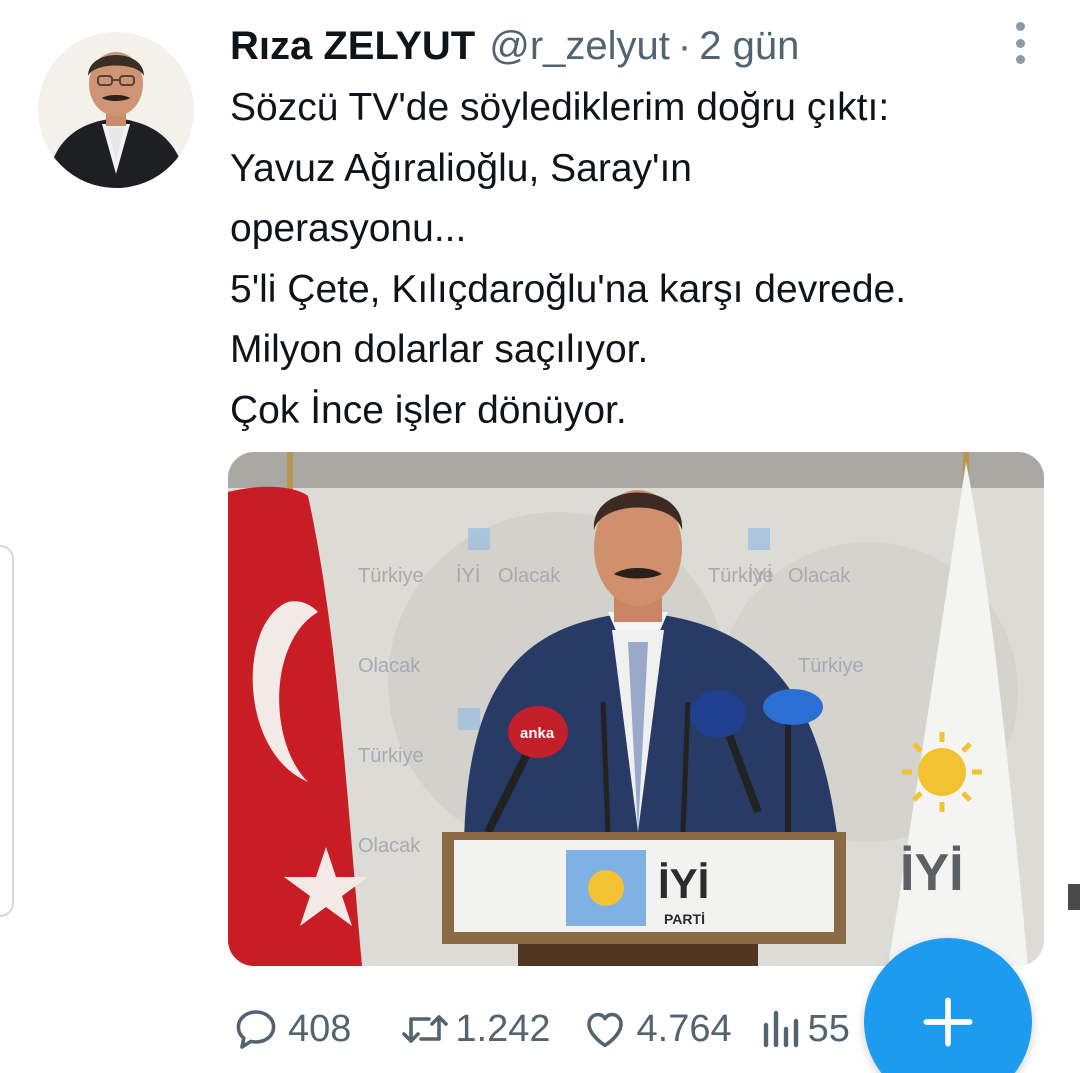 The width and height of the screenshot is (1080, 1073). Describe the element at coordinates (579, 46) in the screenshot. I see `author-handle: @r_zelyut` at that location.